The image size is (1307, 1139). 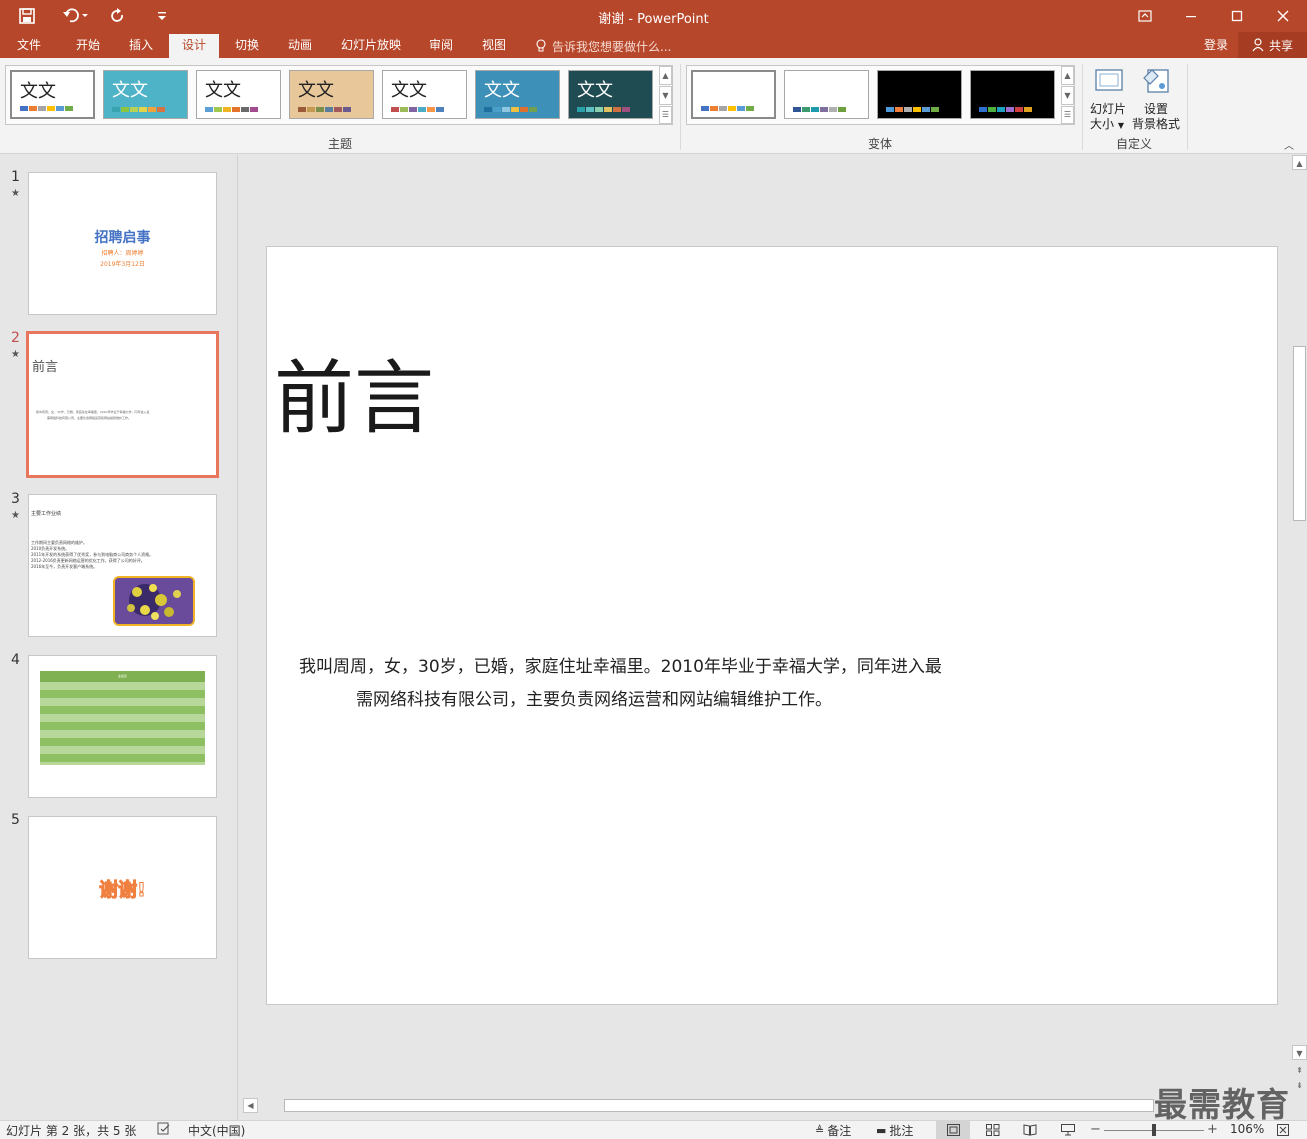 I want to click on person-icon, so click(x=1258, y=45).